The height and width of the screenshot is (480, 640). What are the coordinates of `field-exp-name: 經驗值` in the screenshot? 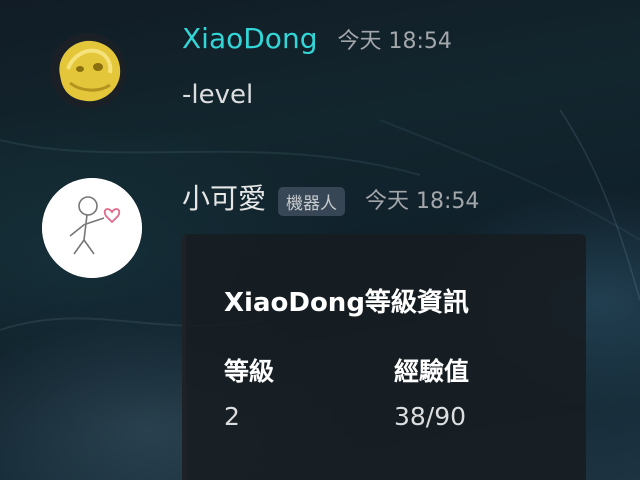 It's located at (432, 371).